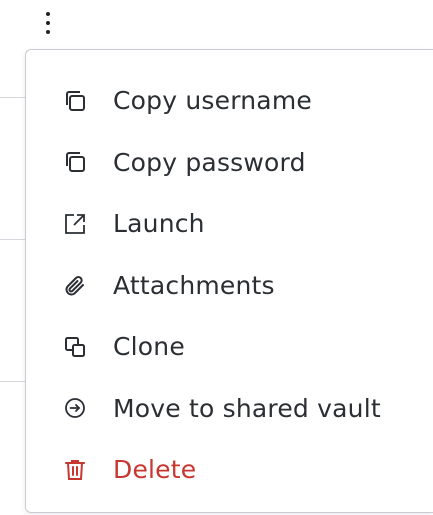 This screenshot has width=433, height=515. I want to click on external-link-icon, so click(75, 224).